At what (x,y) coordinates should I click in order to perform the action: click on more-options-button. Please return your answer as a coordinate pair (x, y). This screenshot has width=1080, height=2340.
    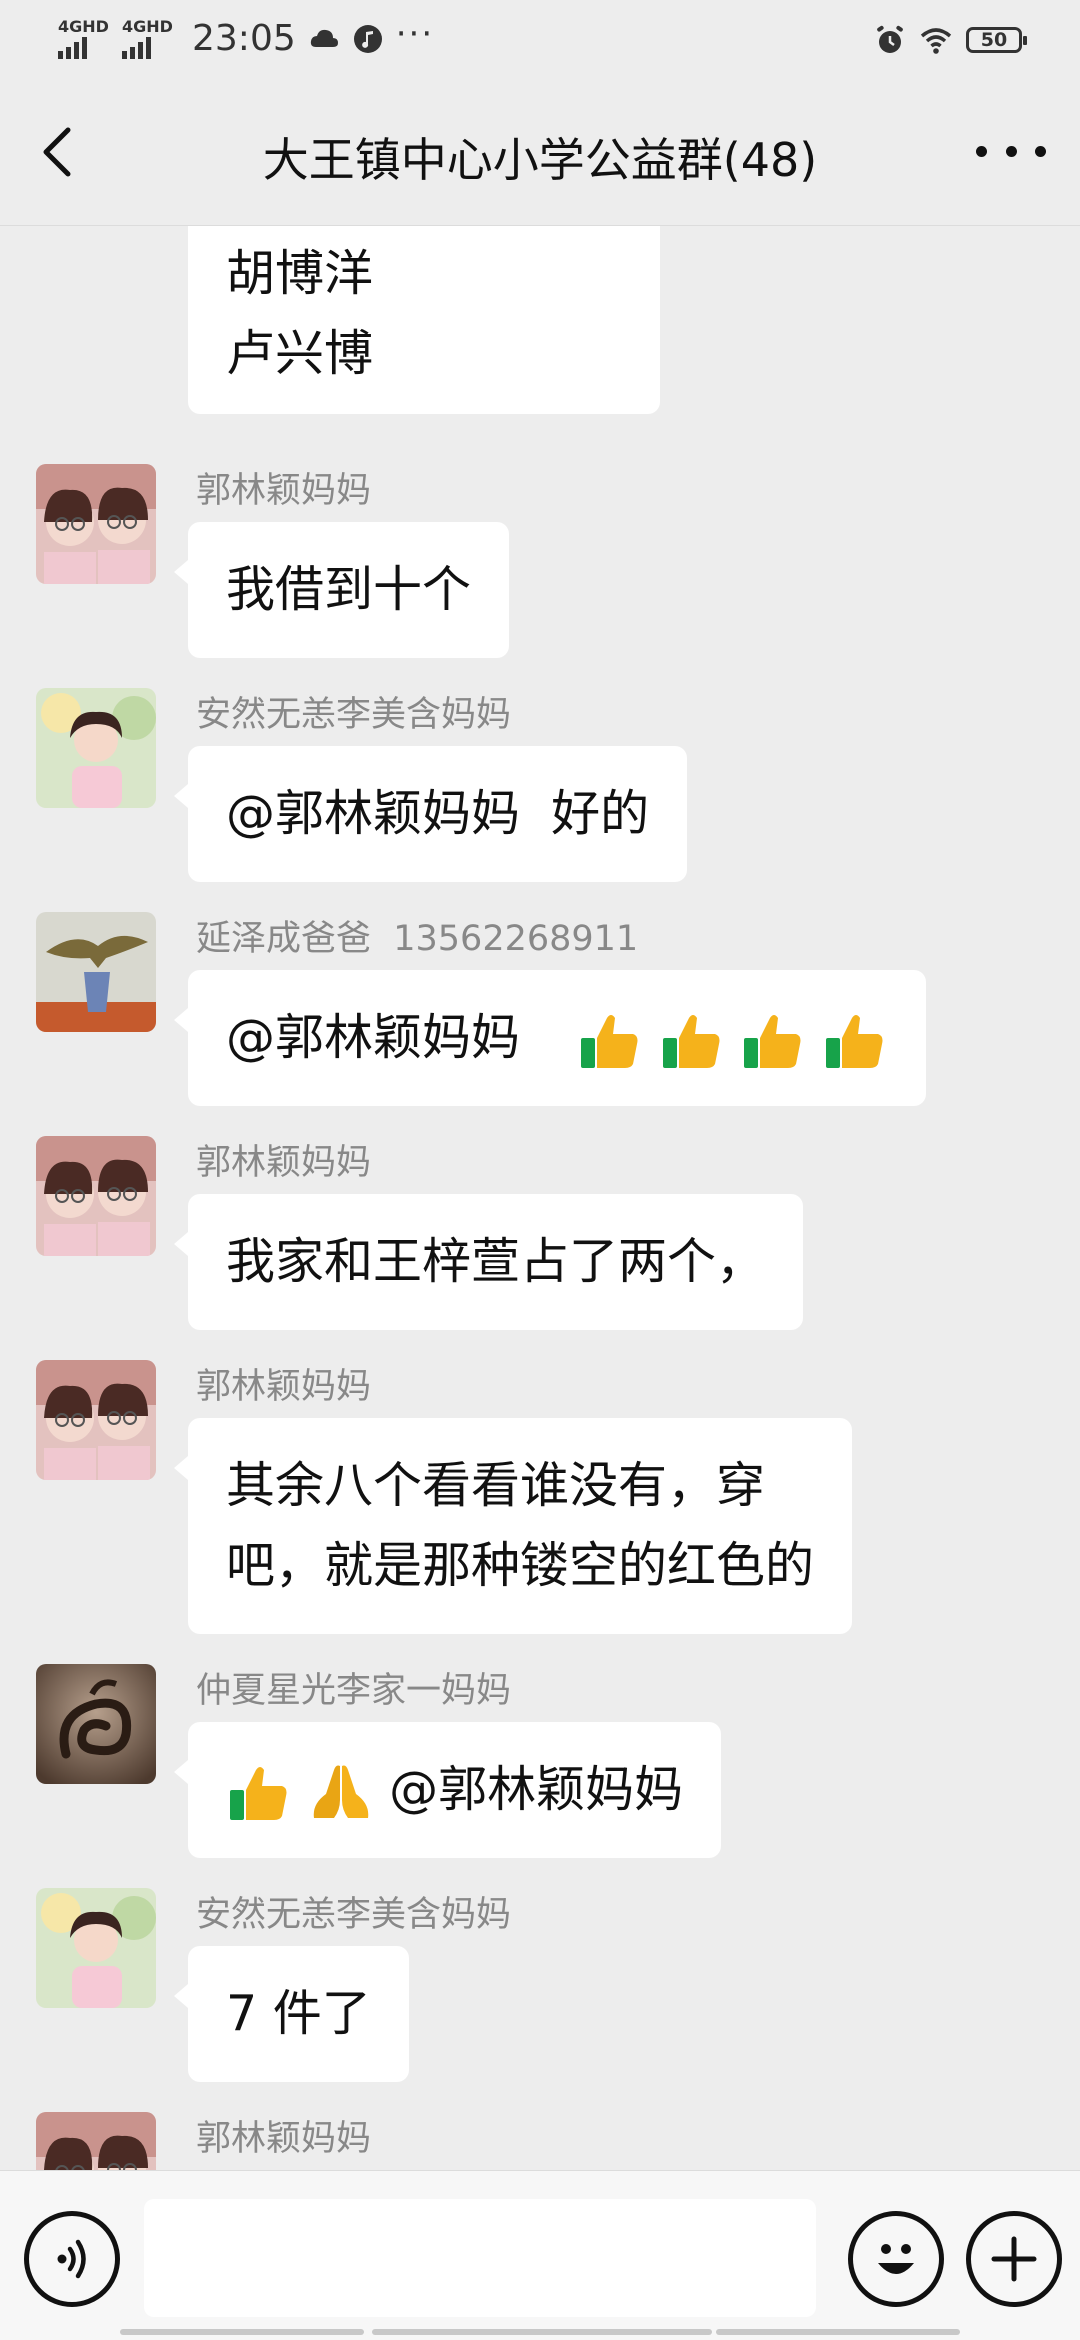
    Looking at the image, I should click on (1014, 2259).